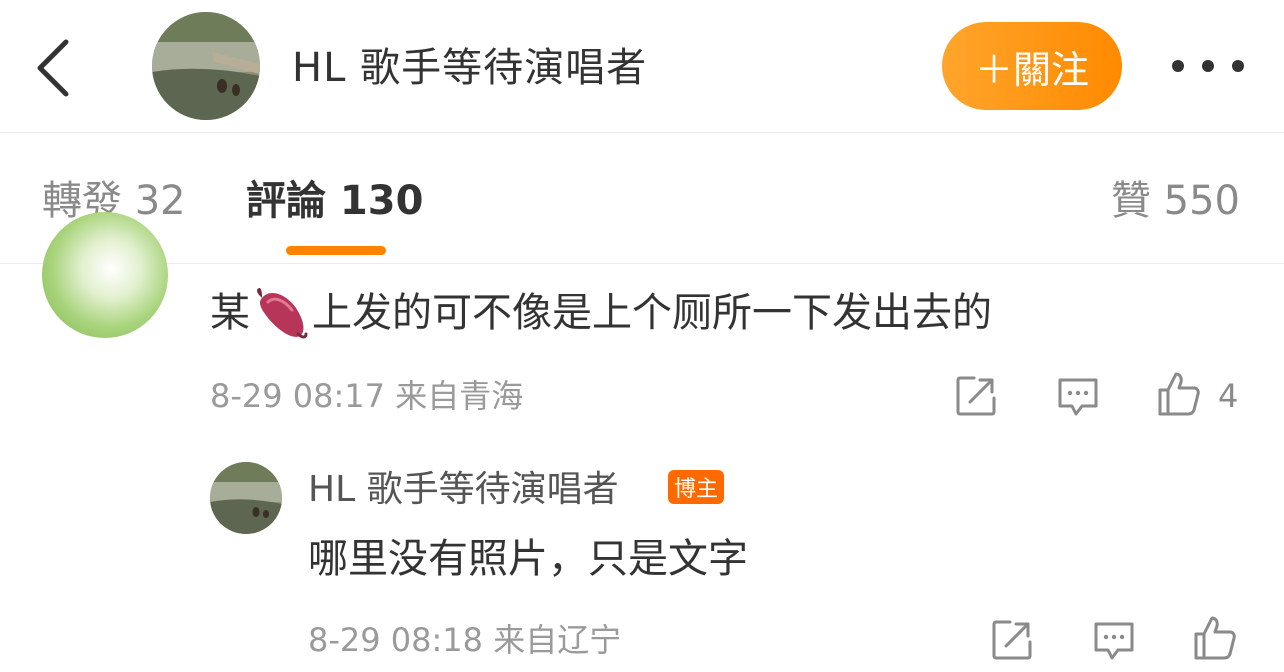 The image size is (1284, 672). I want to click on reply-author-name: HL 歌手等待演唱者, so click(463, 490).